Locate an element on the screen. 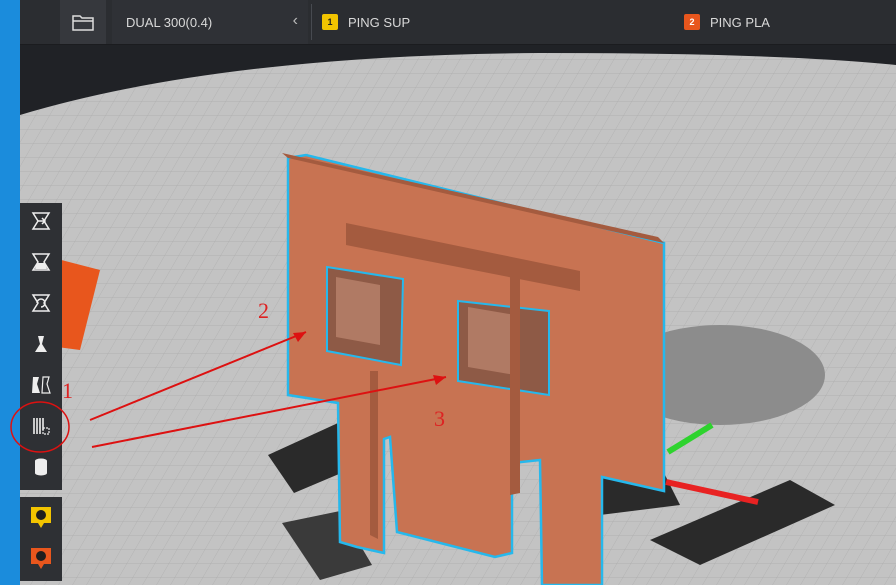  extruder-toolbar is located at coordinates (41, 539).